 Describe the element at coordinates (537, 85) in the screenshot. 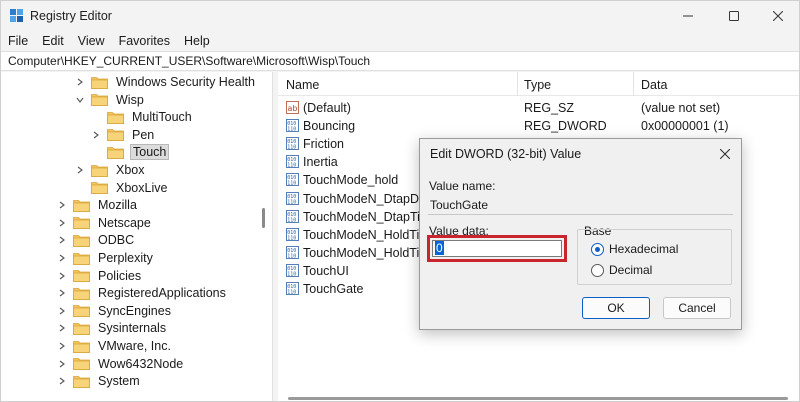

I see `column-type-header: Type` at that location.